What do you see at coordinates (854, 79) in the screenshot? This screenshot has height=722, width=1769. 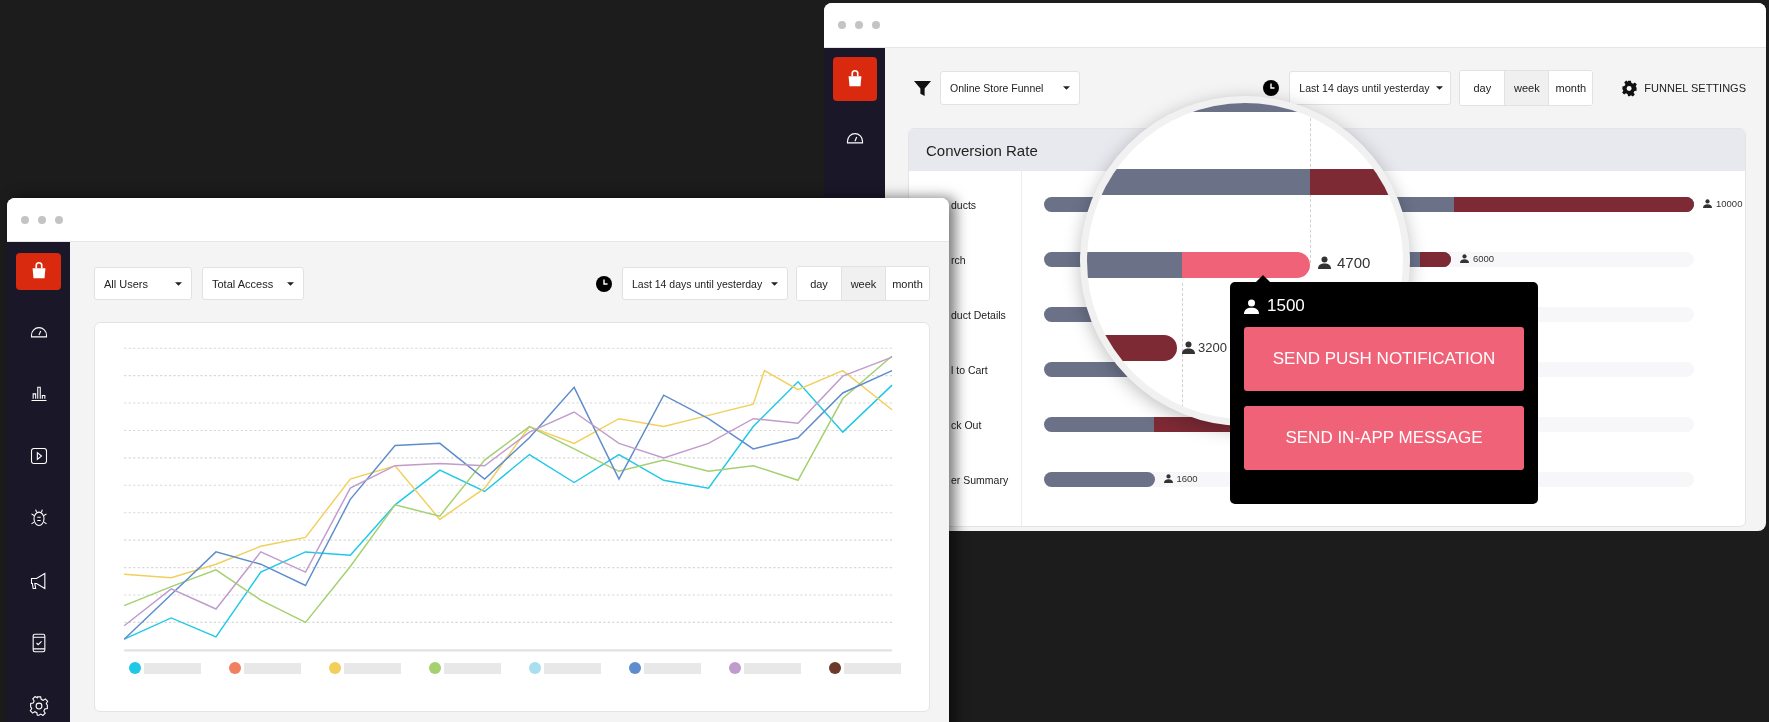 I see `app-logo` at bounding box center [854, 79].